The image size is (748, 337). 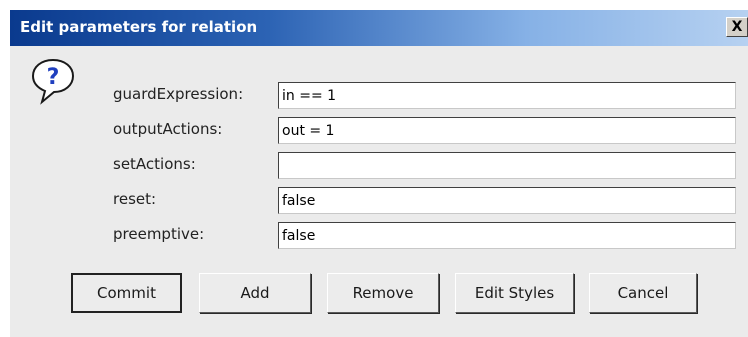 What do you see at coordinates (168, 129) in the screenshot?
I see `output-actions-label: outputActions:` at bounding box center [168, 129].